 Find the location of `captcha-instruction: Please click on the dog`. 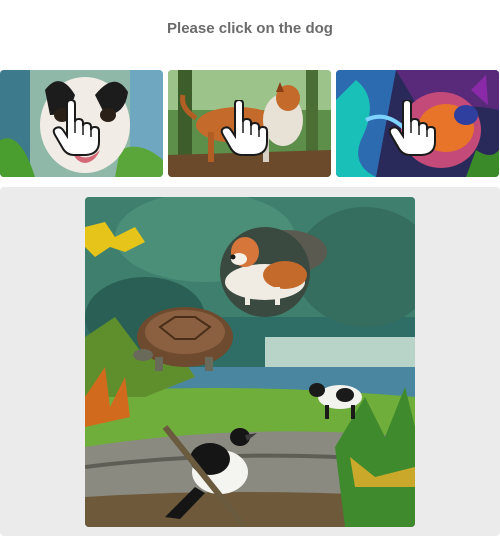

captcha-instruction: Please click on the dog is located at coordinates (250, 28).